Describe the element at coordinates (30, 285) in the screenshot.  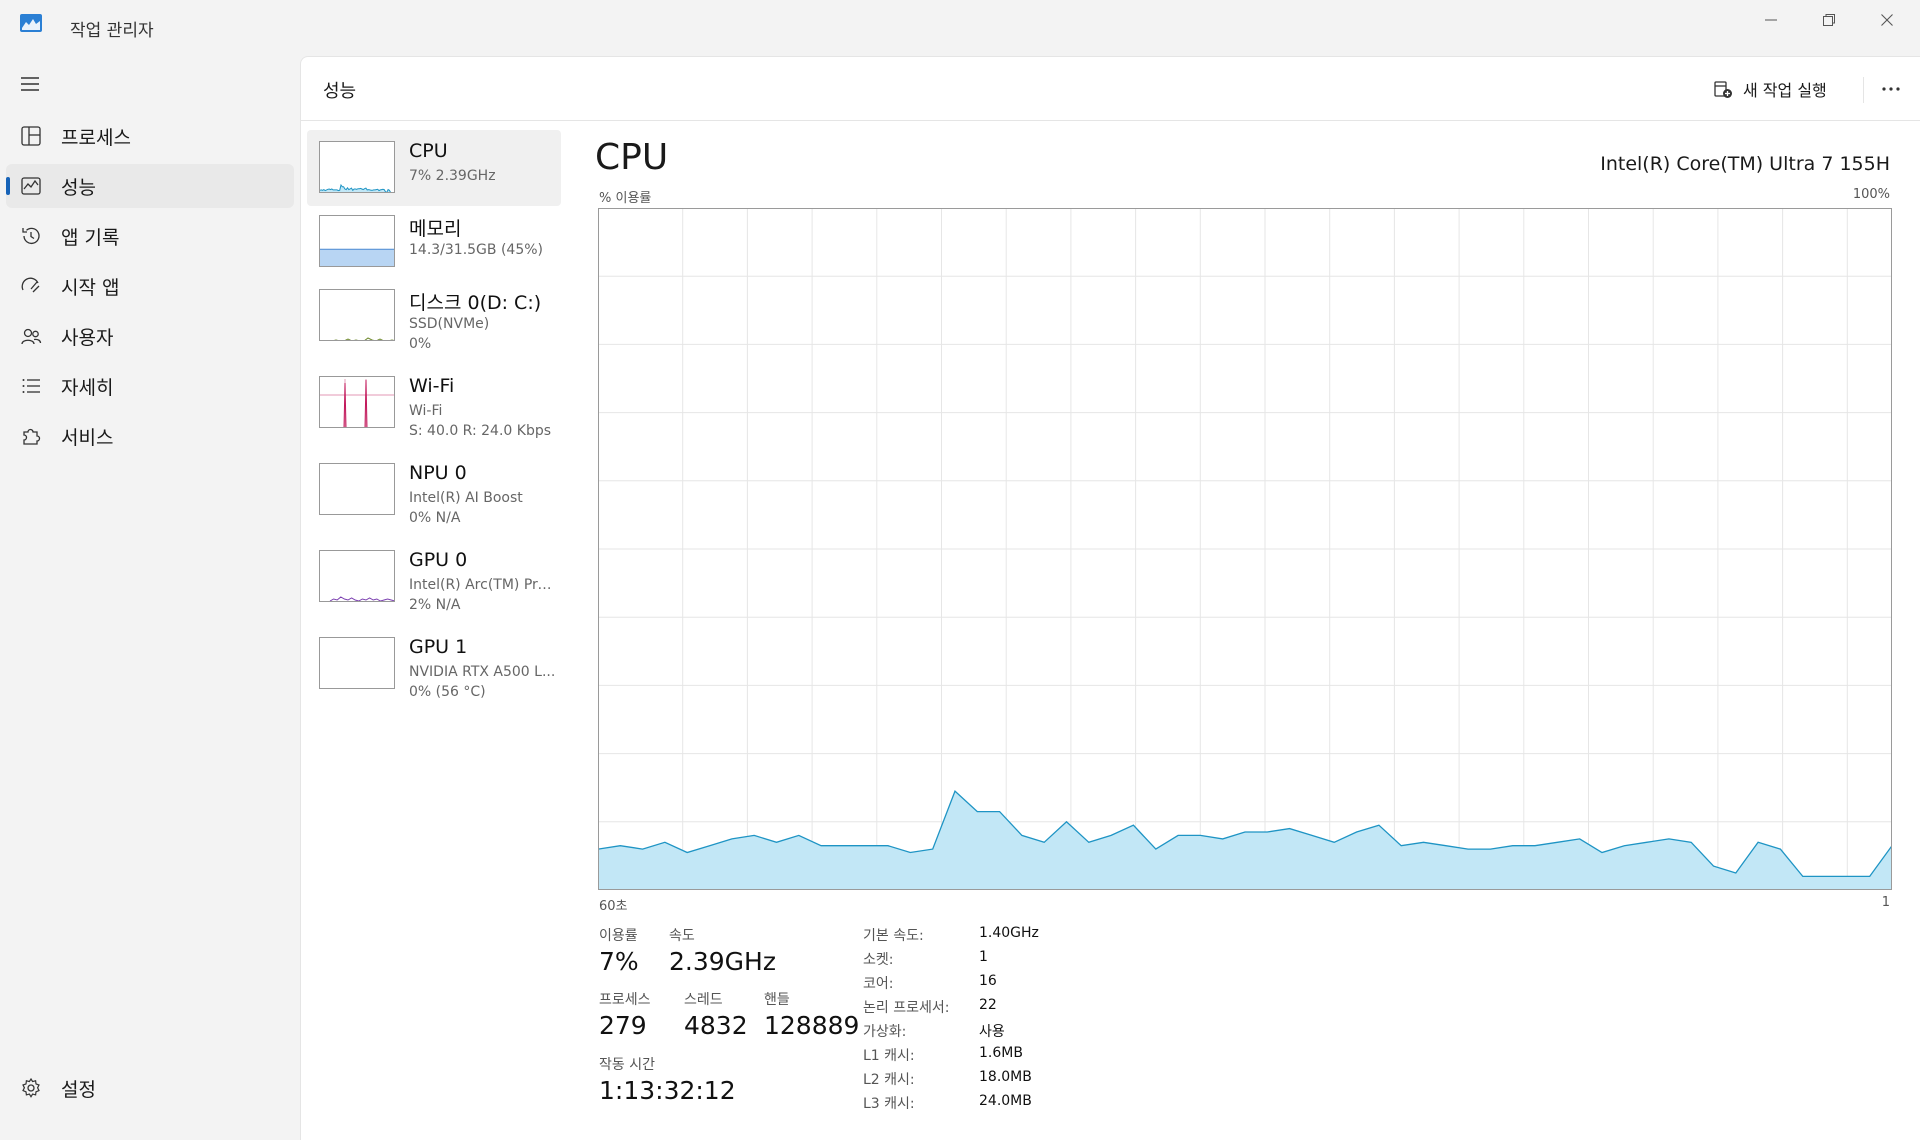
I see `startup-speedometer-icon` at that location.